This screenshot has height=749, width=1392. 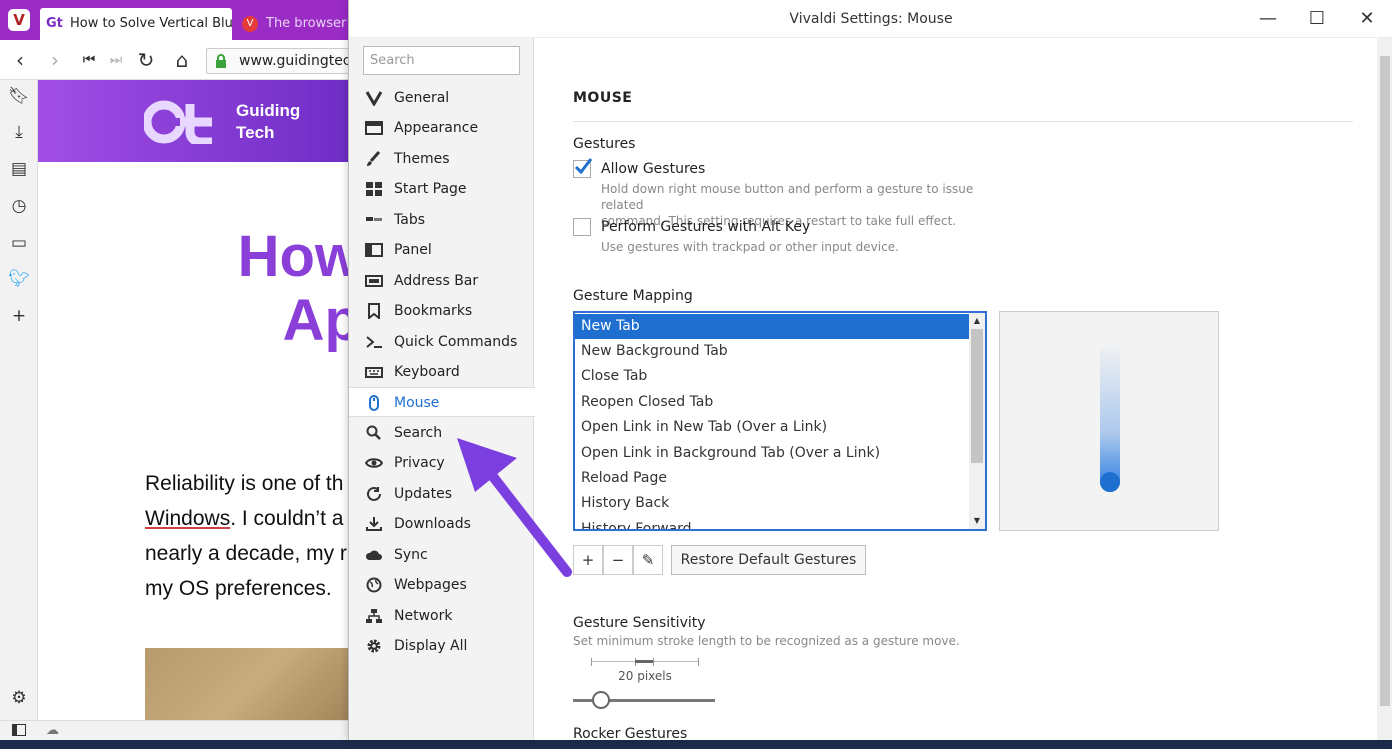 I want to click on sensitivity-slider-thumb, so click(x=601, y=700).